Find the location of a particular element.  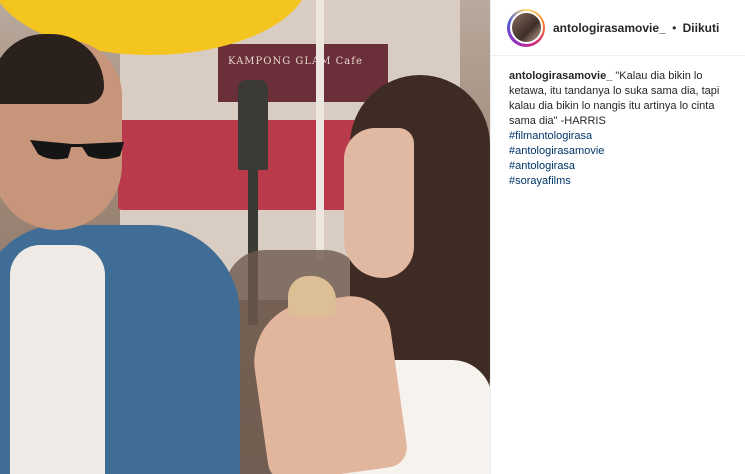

header-text: antologirasamovie_ • Diikuti is located at coordinates (636, 28).